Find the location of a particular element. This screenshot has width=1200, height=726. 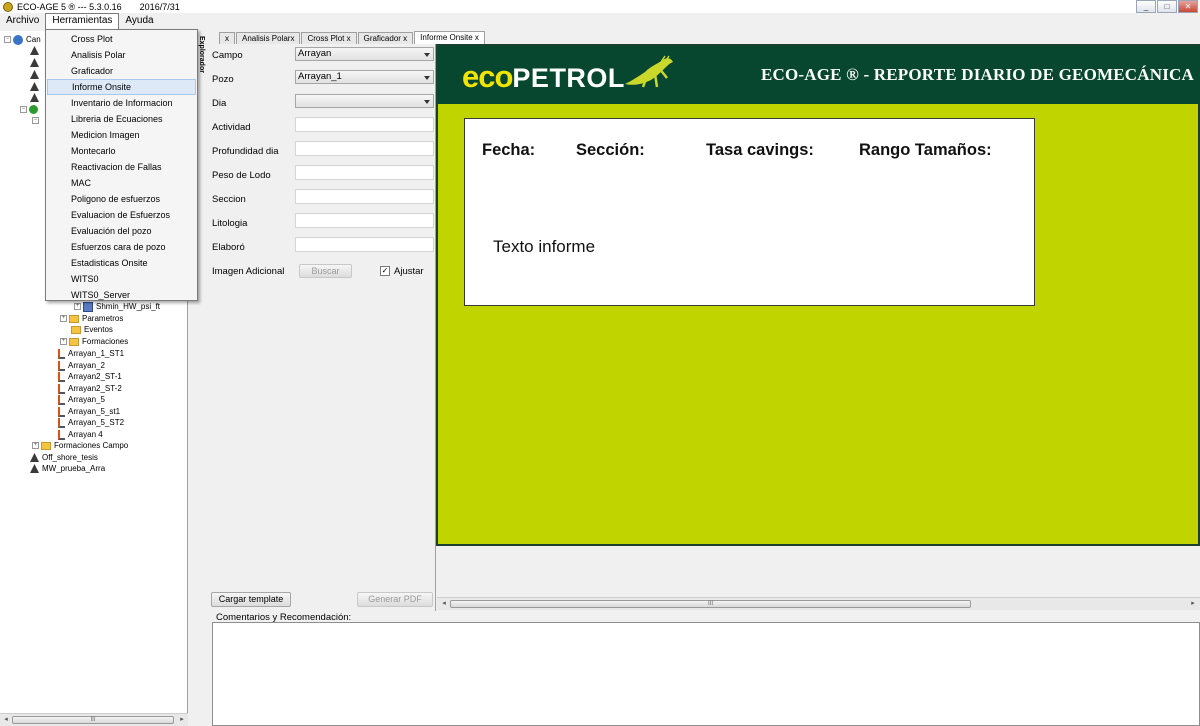

tree-node-well: Arrayan2_ST-2 is located at coordinates (90, 388).